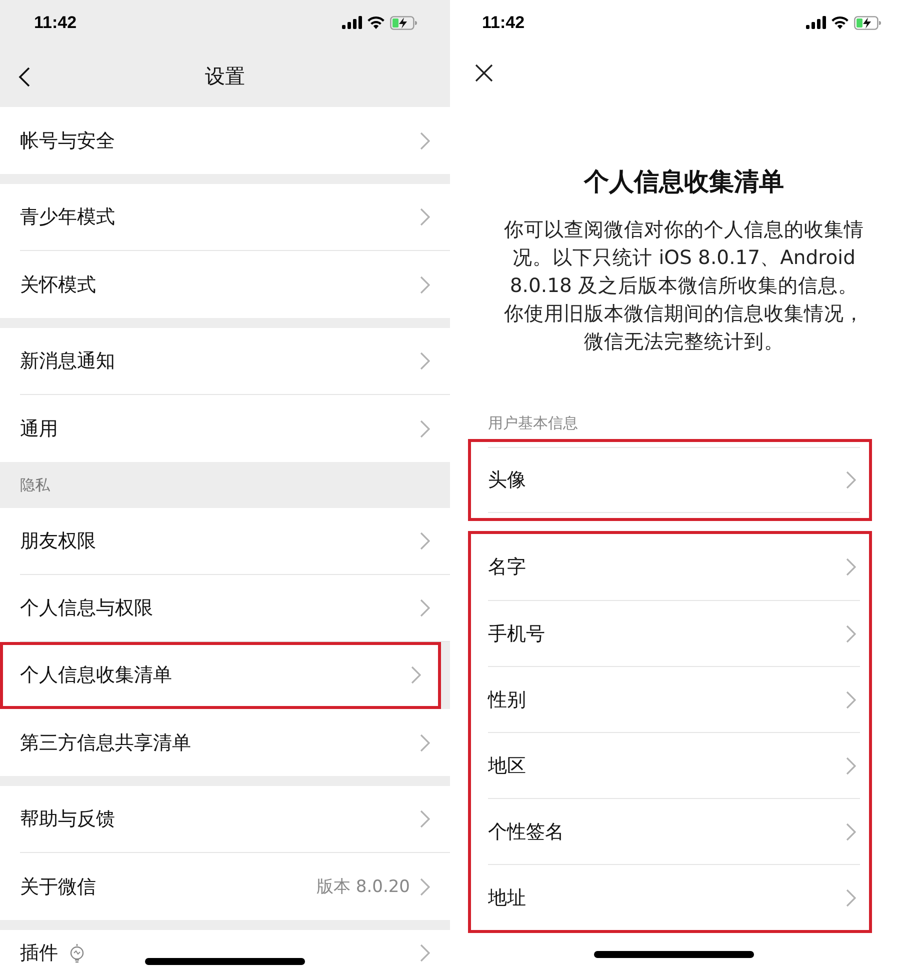 Image resolution: width=902 pixels, height=975 pixels. What do you see at coordinates (220, 675) in the screenshot?
I see `highlighted-settings-item: 个人信息收集清单` at bounding box center [220, 675].